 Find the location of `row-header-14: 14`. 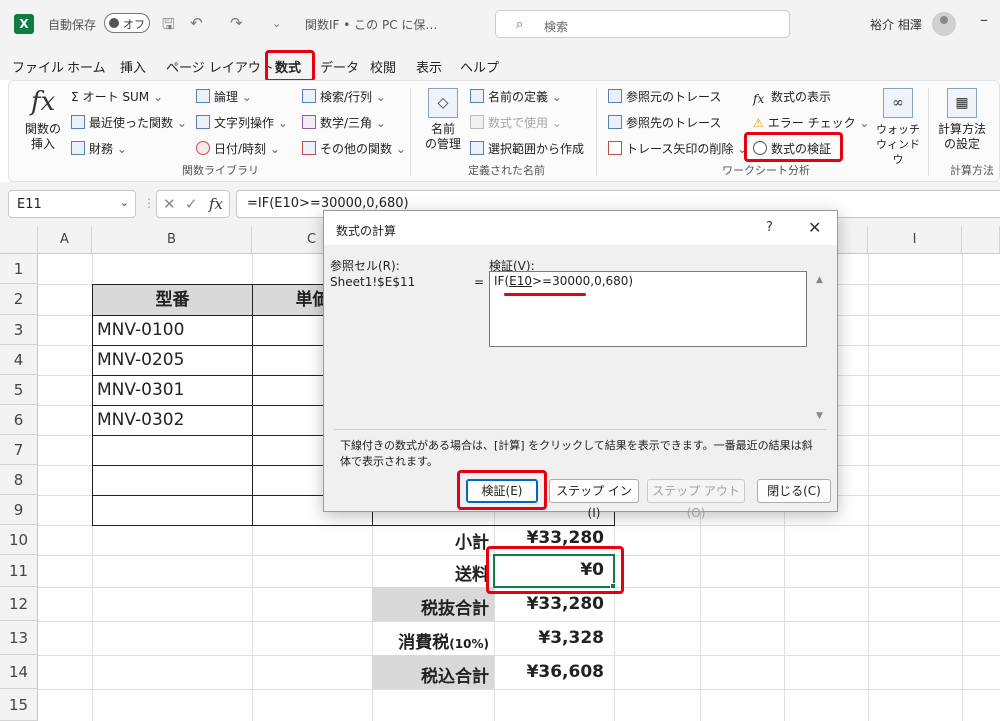

row-header-14: 14 is located at coordinates (19, 672).